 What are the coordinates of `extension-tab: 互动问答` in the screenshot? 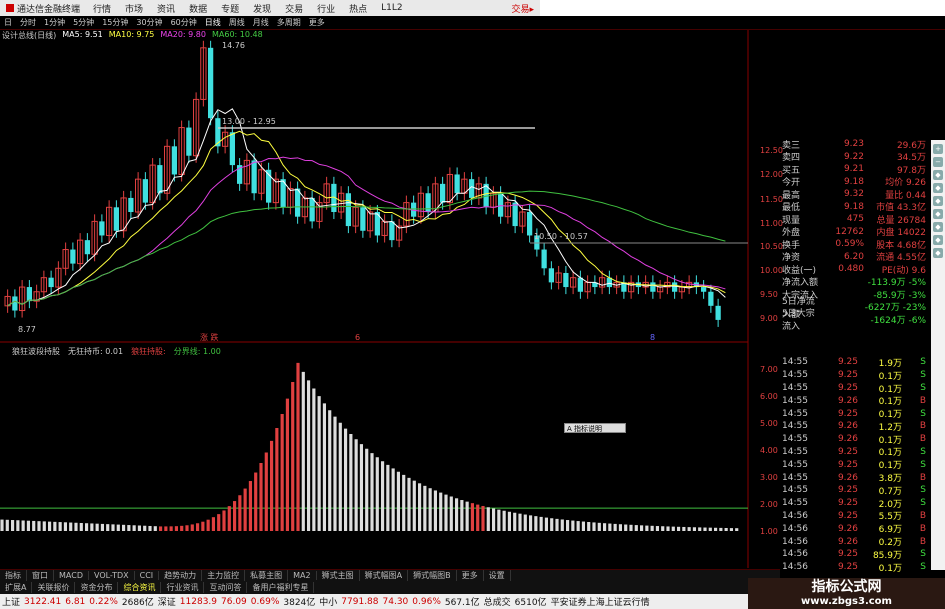 It's located at (226, 587).